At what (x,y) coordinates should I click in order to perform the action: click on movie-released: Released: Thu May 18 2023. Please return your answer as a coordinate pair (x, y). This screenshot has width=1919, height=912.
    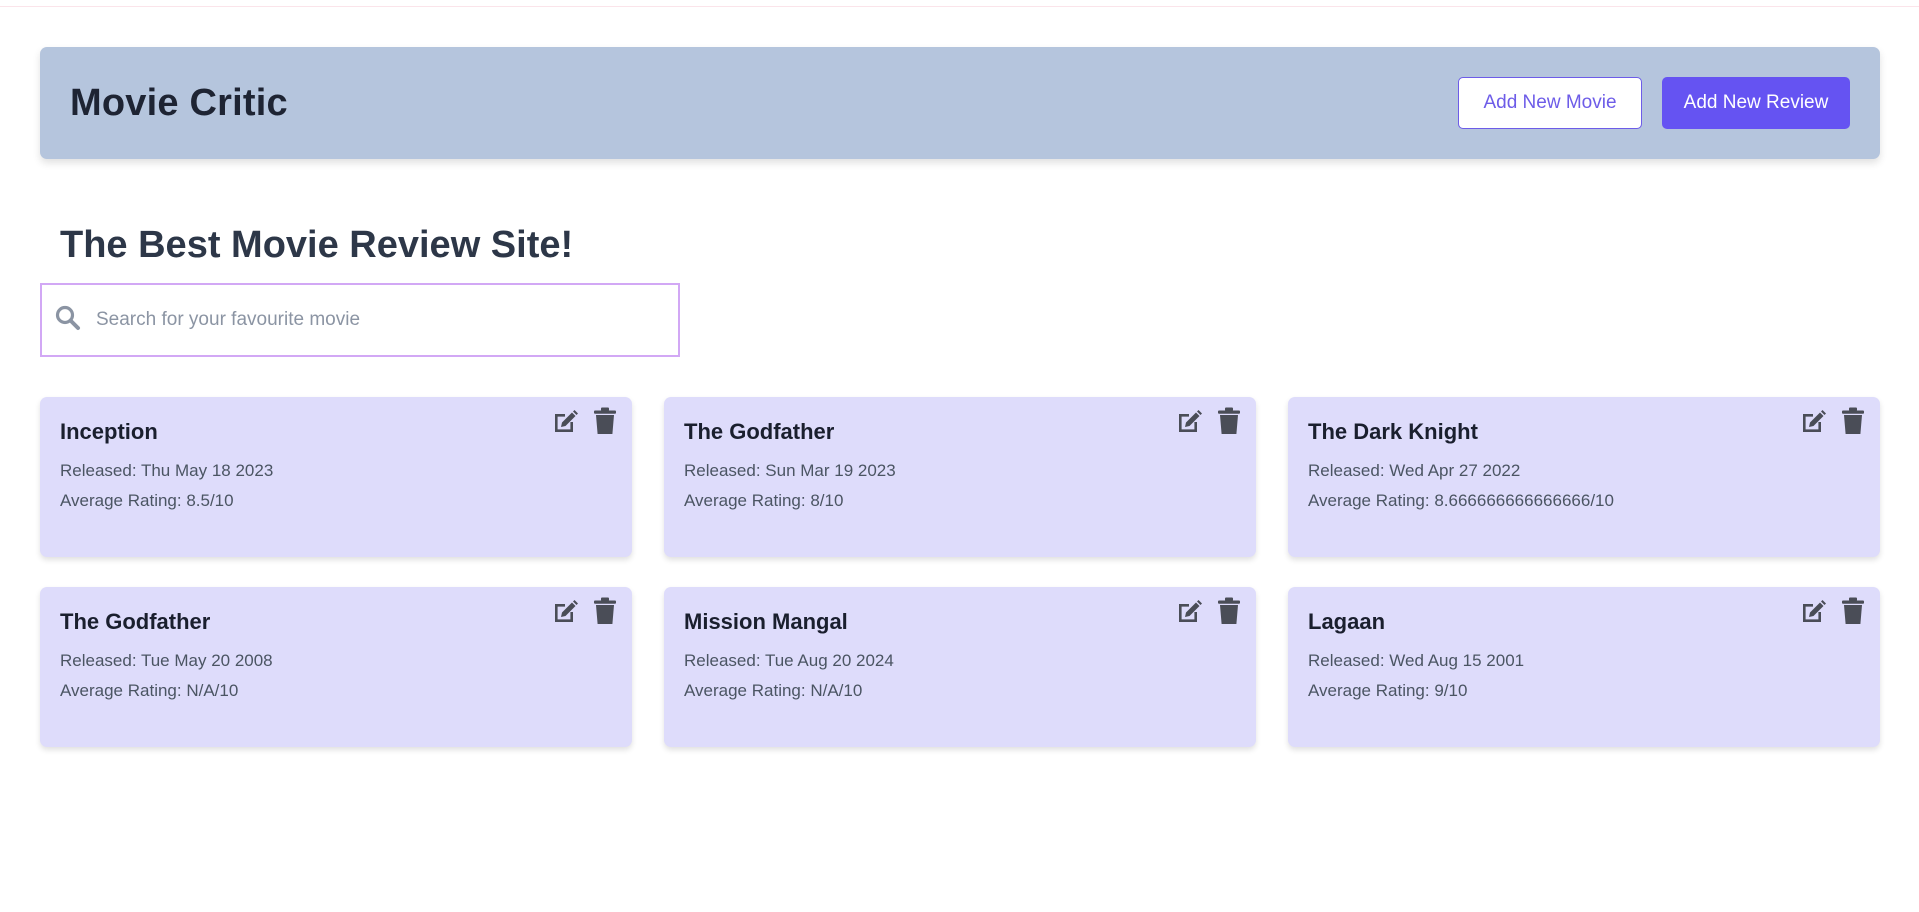
    Looking at the image, I should click on (167, 470).